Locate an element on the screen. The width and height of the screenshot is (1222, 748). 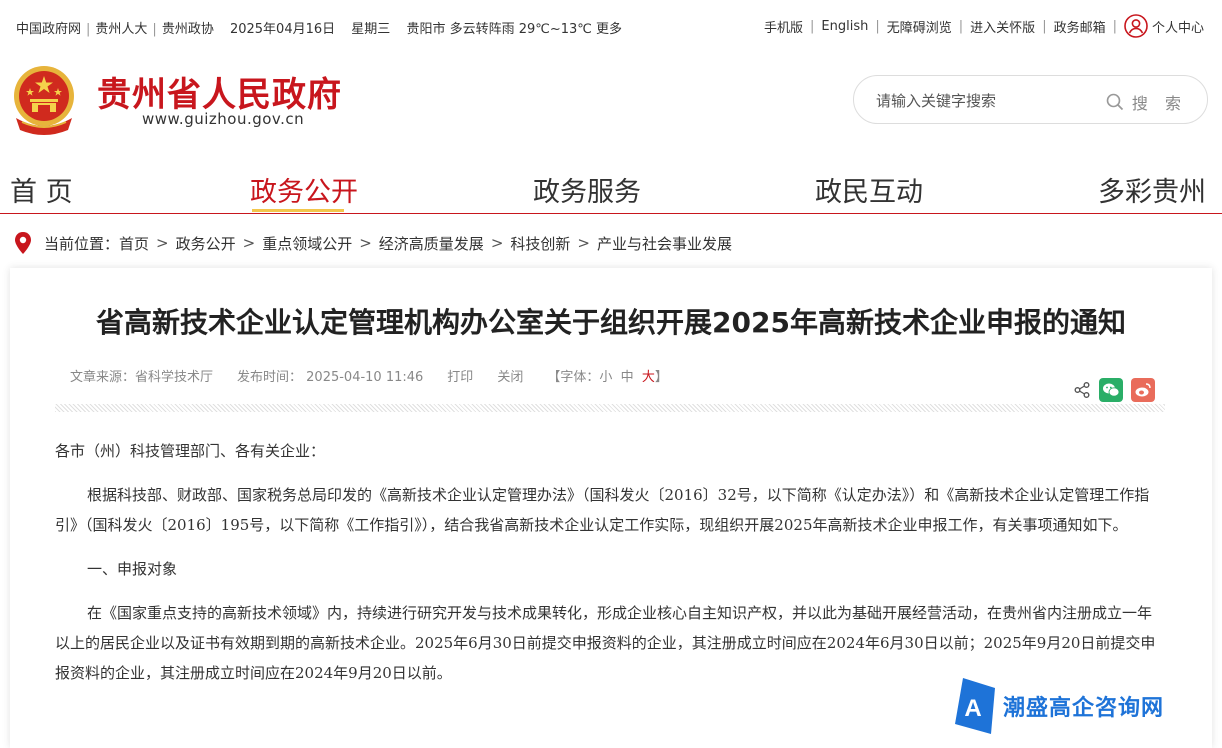
link-english: English is located at coordinates (844, 26).